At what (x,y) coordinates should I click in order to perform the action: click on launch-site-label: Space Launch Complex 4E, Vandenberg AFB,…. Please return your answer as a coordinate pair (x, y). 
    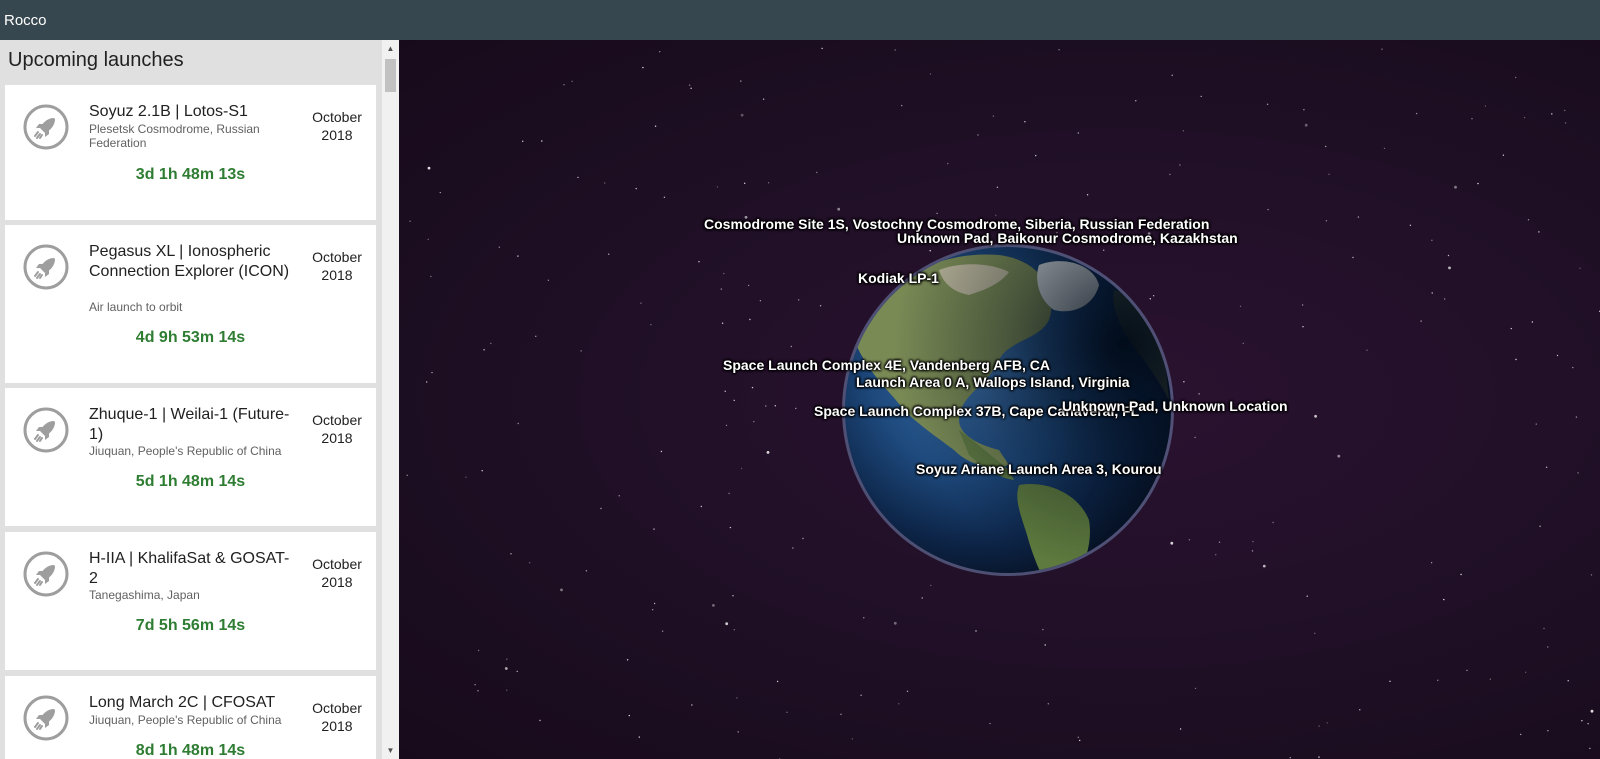
    Looking at the image, I should click on (886, 365).